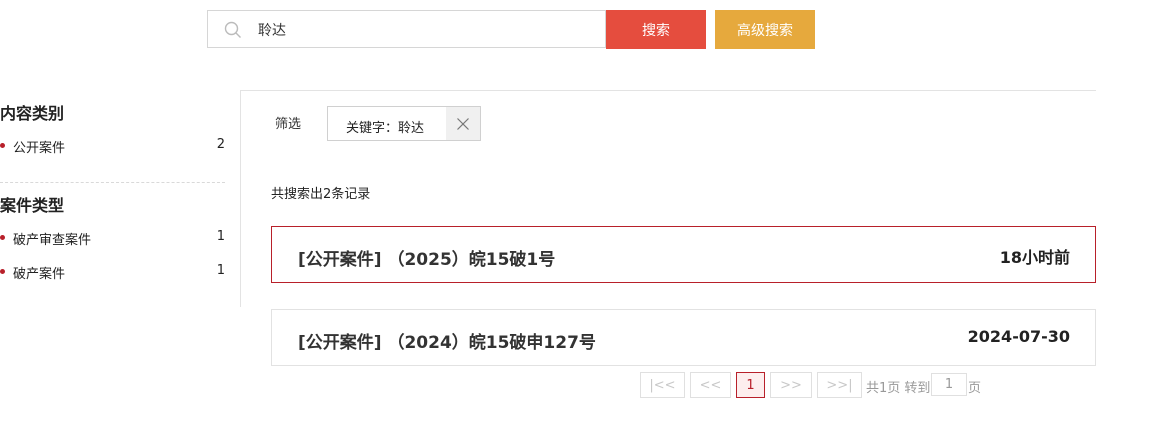 Image resolution: width=1163 pixels, height=429 pixels. I want to click on goto-page-input, so click(949, 384).